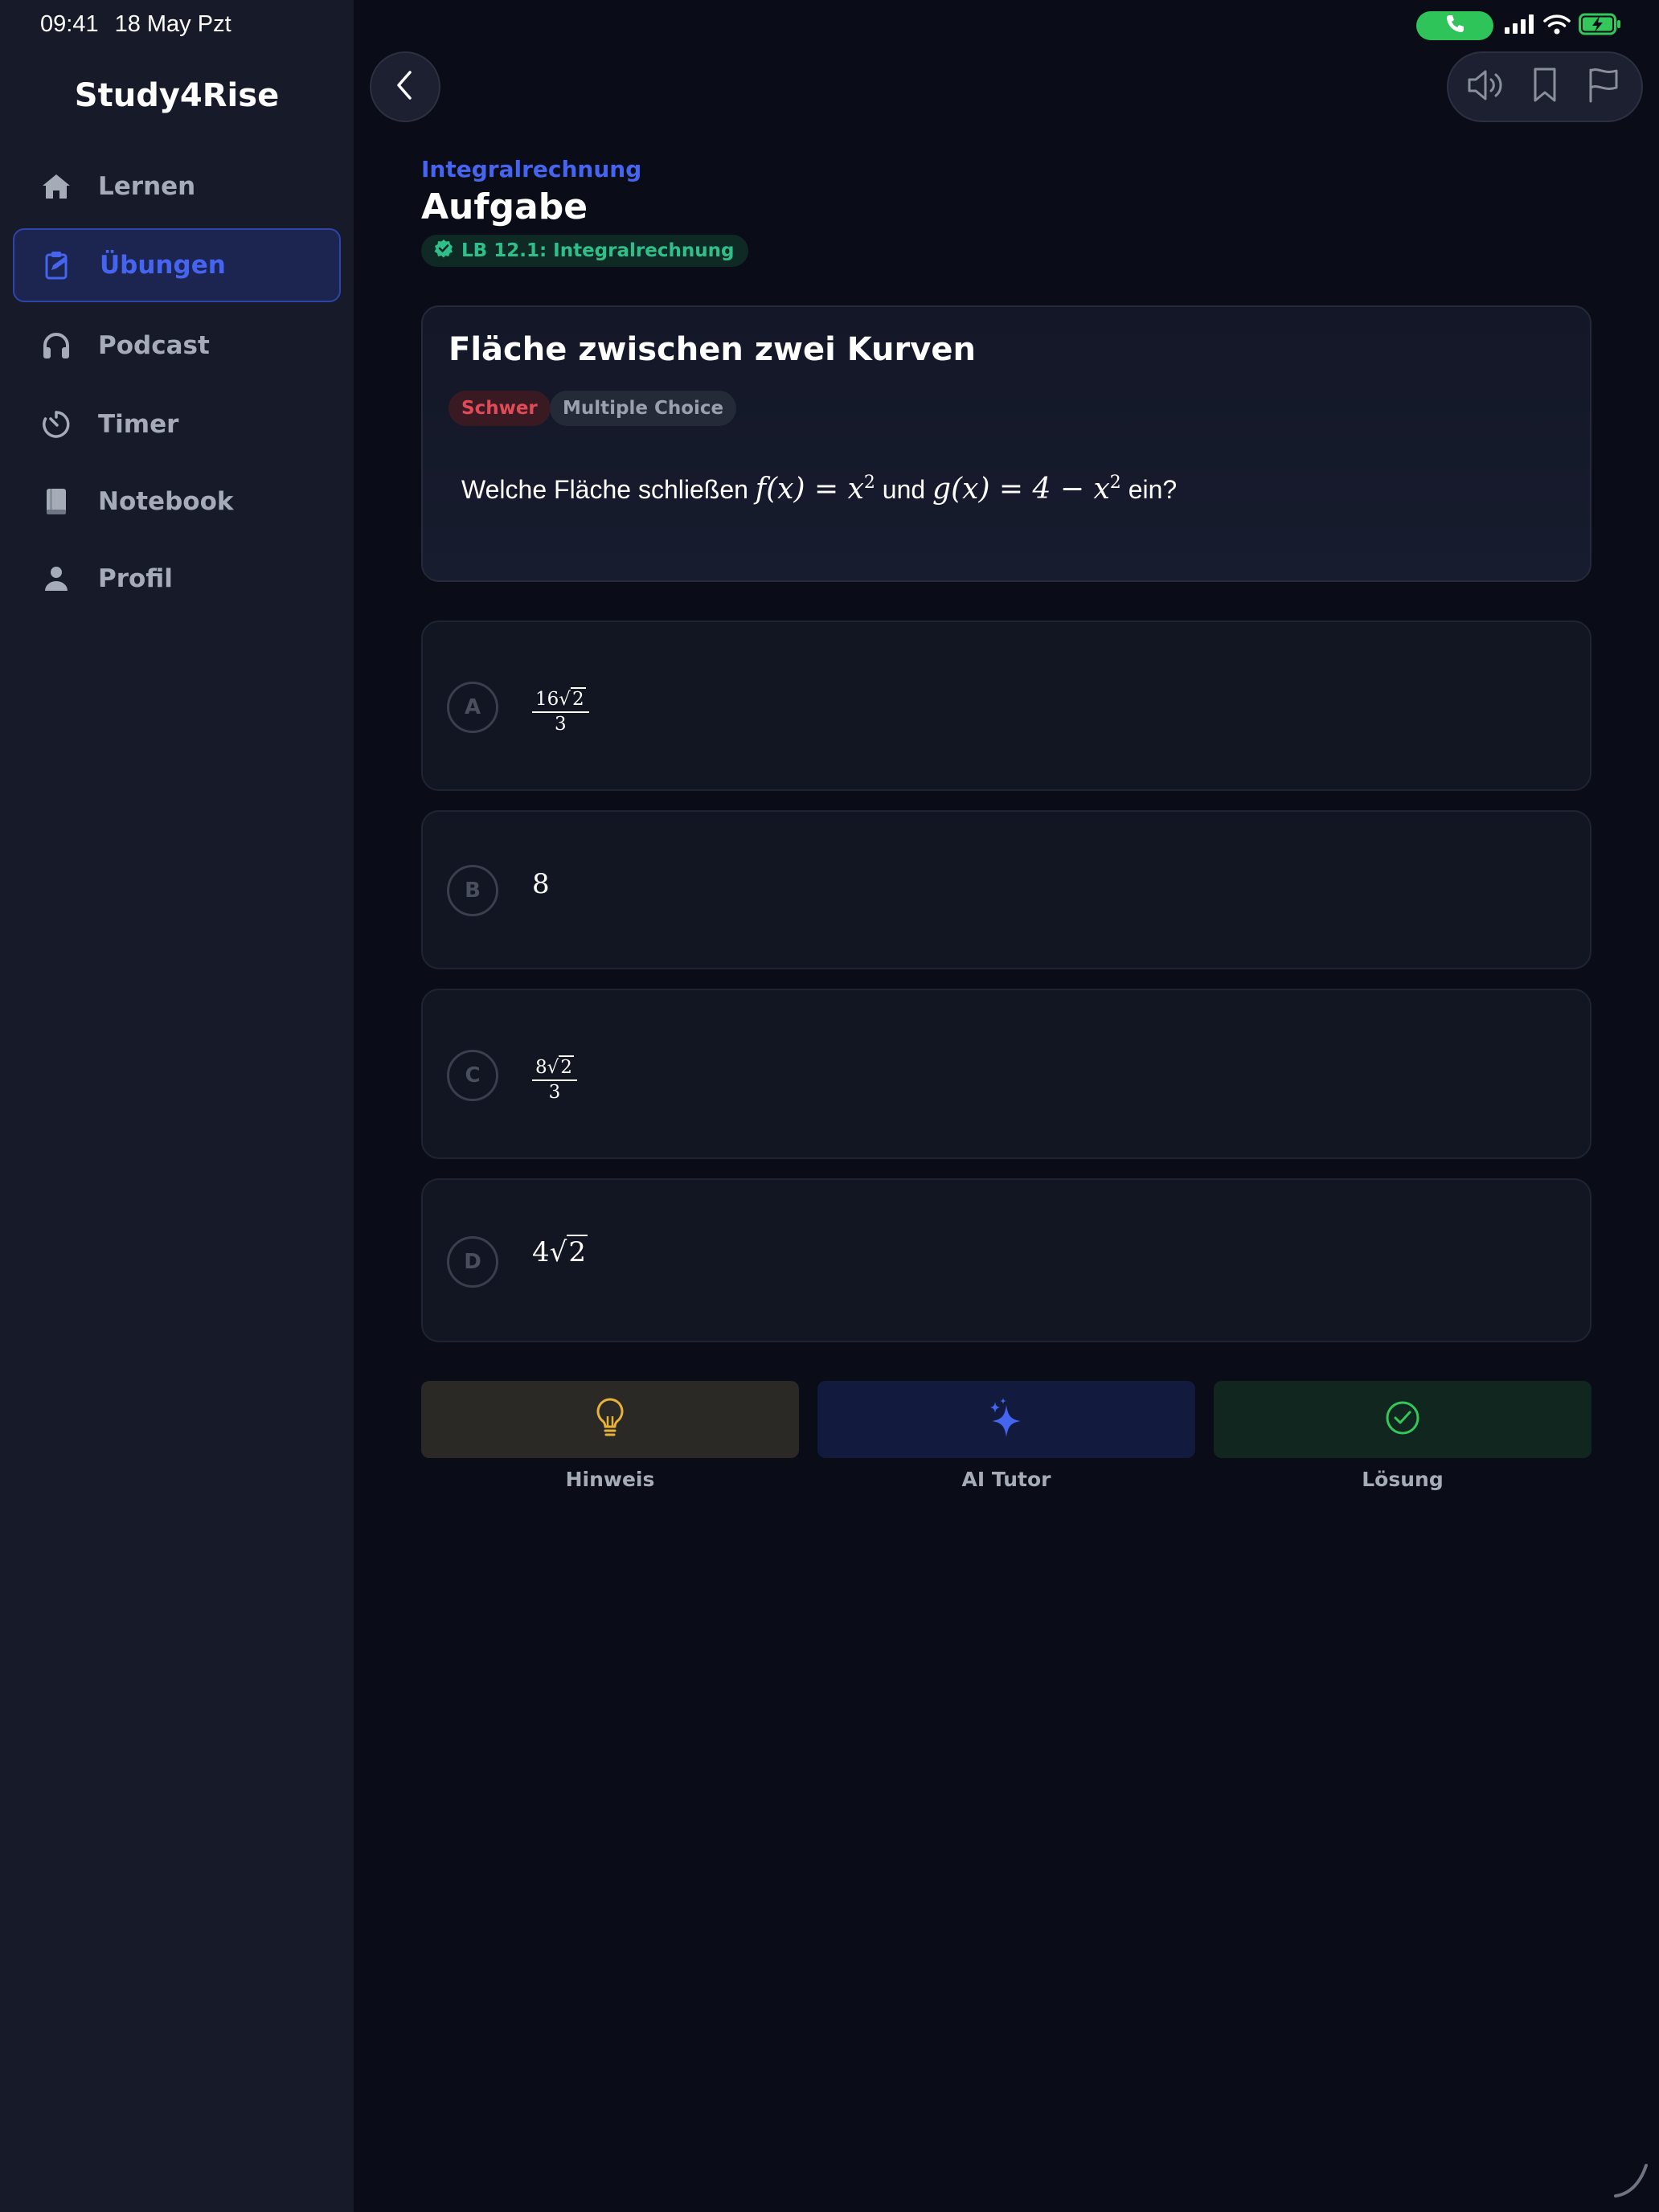 The image size is (1659, 2212). What do you see at coordinates (1006, 889) in the screenshot?
I see `answer-option-b: B 8` at bounding box center [1006, 889].